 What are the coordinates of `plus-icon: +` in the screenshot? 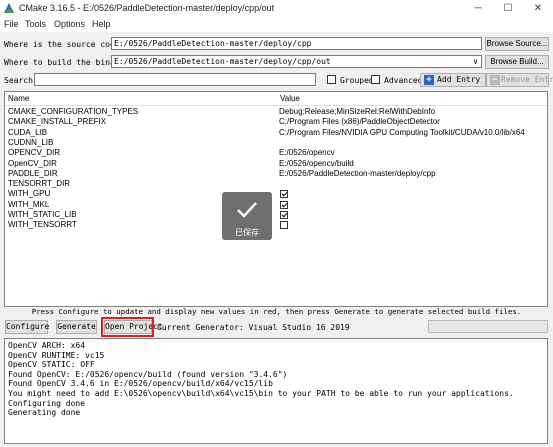 It's located at (429, 80).